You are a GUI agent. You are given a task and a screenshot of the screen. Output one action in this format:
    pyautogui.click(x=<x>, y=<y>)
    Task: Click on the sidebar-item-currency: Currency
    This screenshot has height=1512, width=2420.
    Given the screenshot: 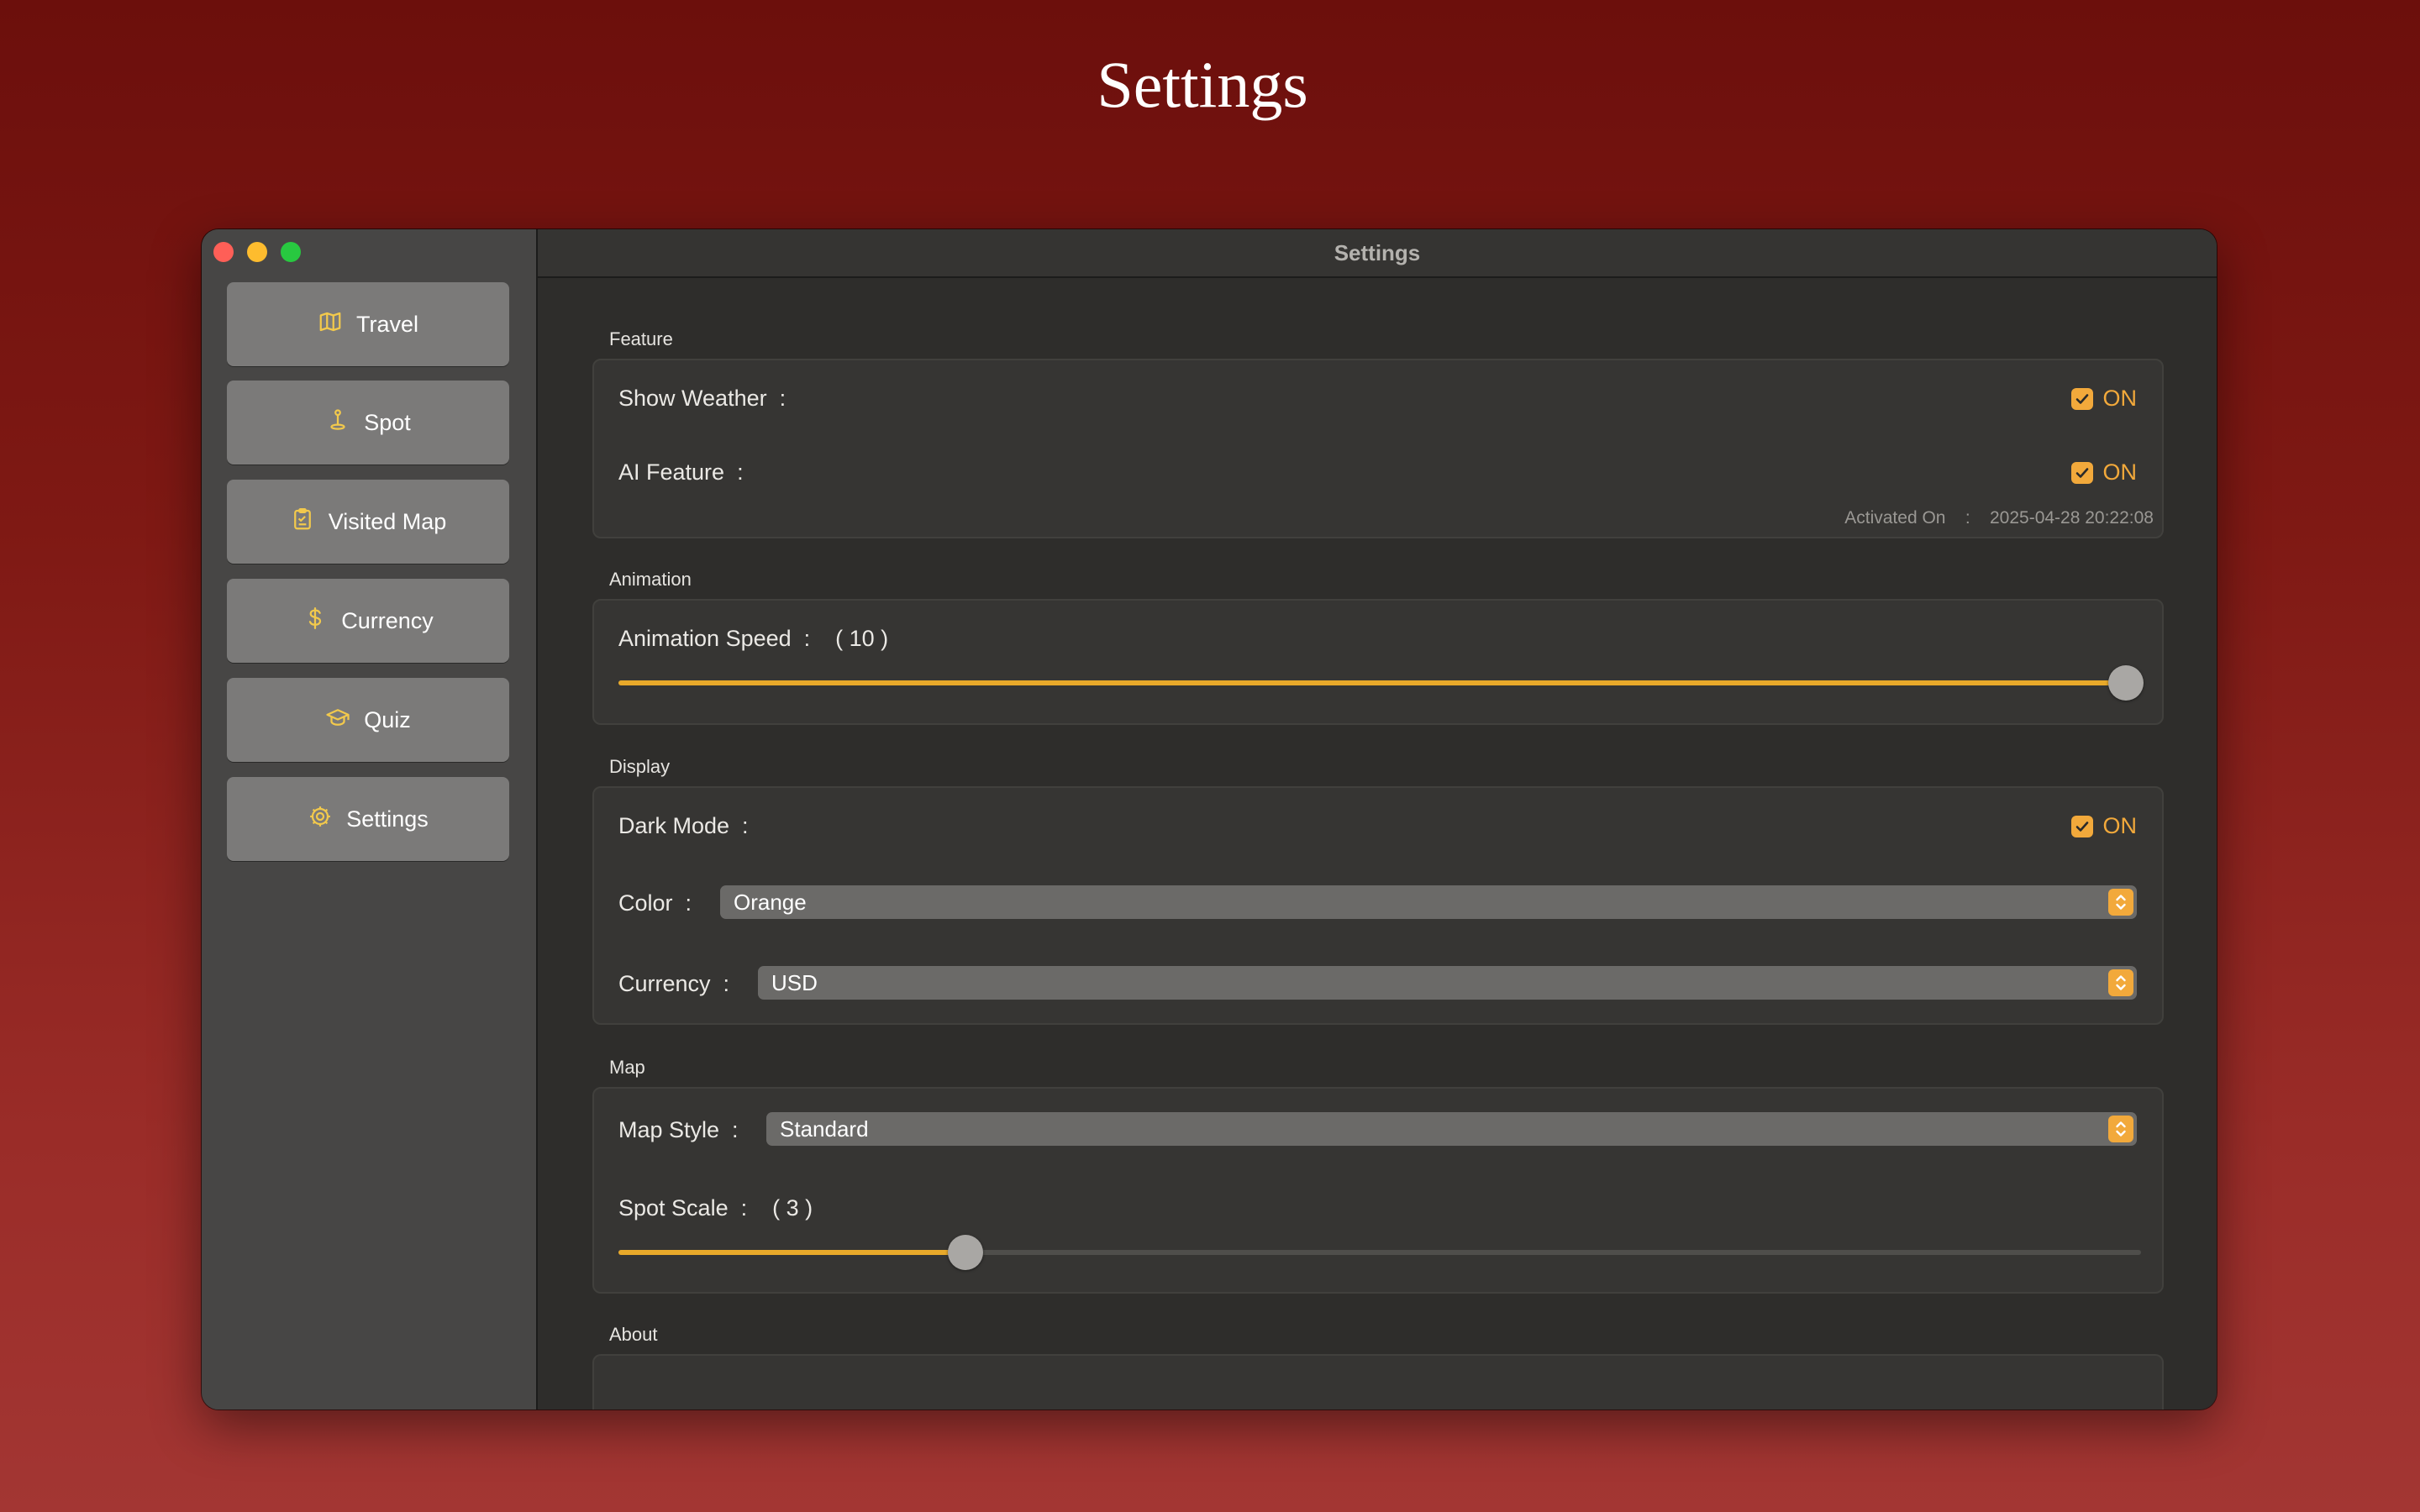 What is the action you would take?
    pyautogui.click(x=368, y=621)
    